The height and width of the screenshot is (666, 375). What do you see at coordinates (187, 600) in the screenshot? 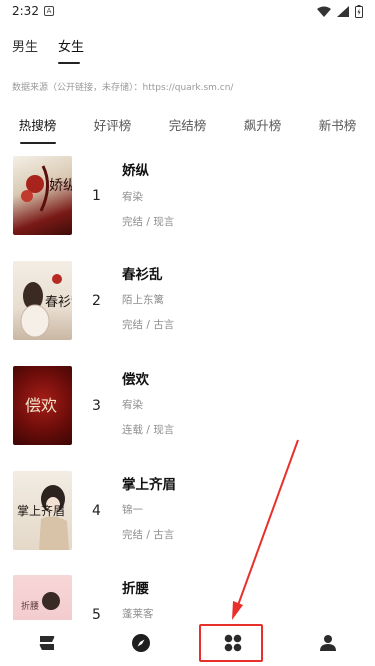
I see `book-item: 折腰 5 折腰 蓬莱客` at bounding box center [187, 600].